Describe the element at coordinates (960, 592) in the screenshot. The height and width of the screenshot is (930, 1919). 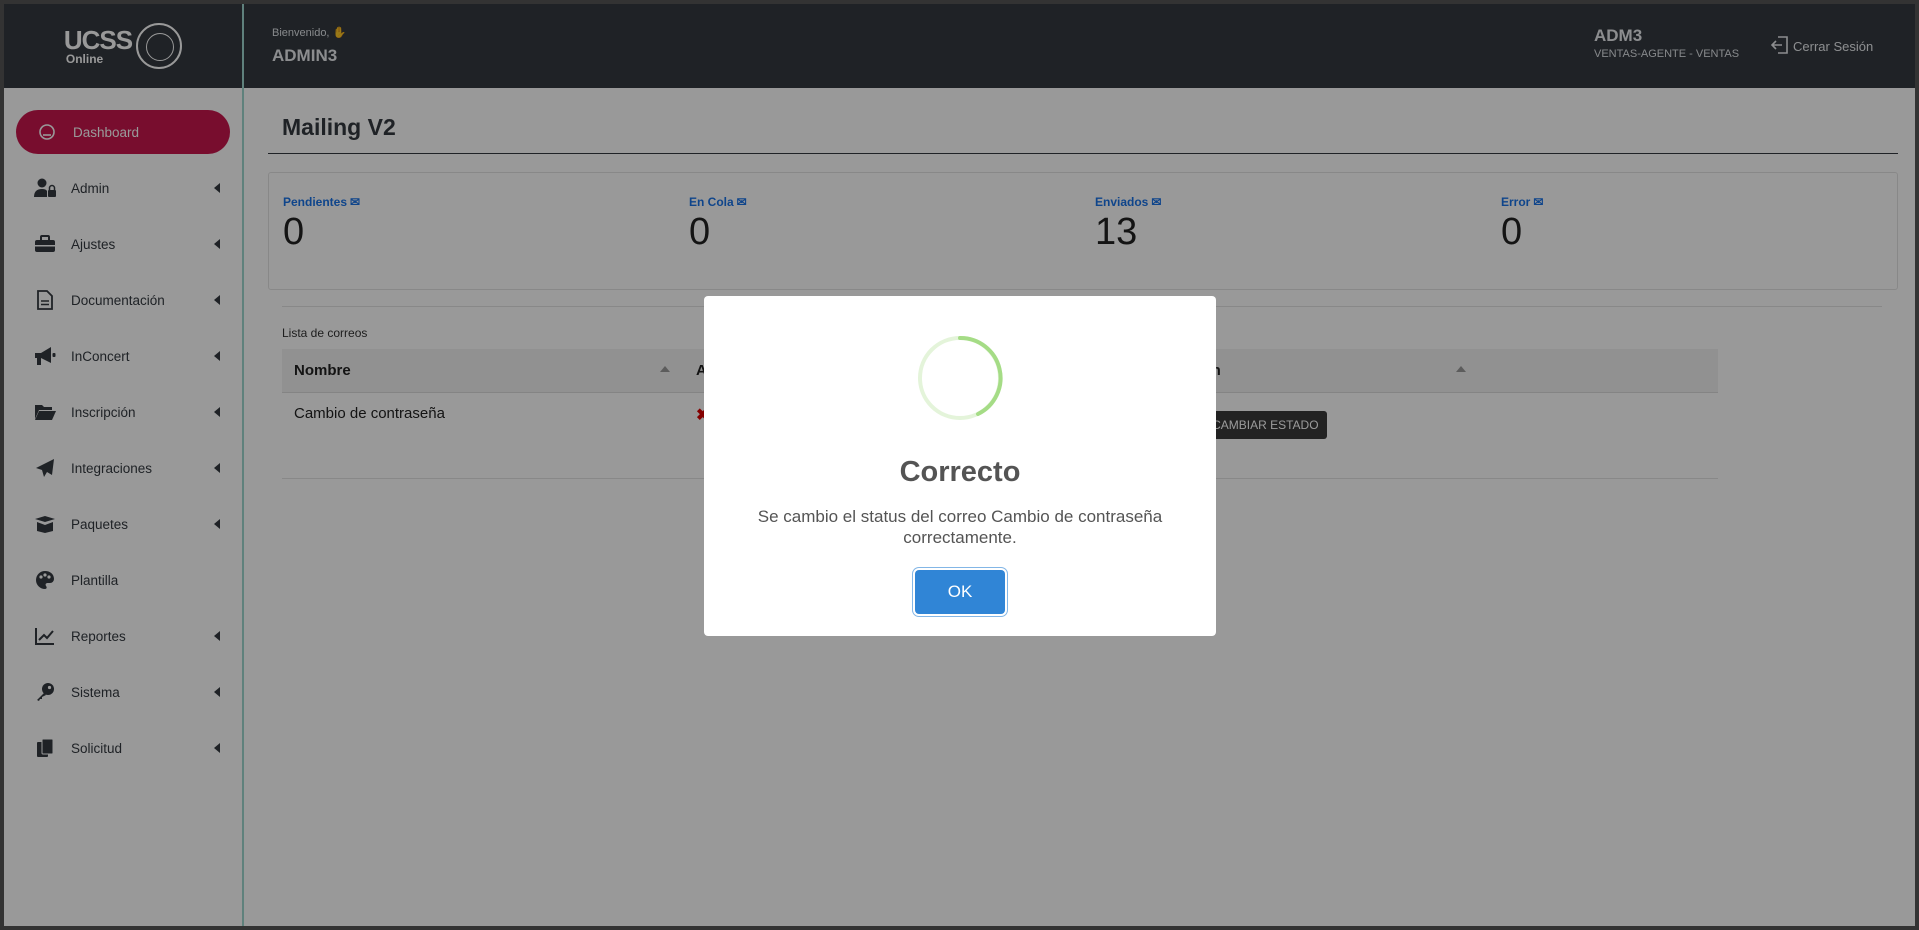
I see `ok-button: OK` at that location.